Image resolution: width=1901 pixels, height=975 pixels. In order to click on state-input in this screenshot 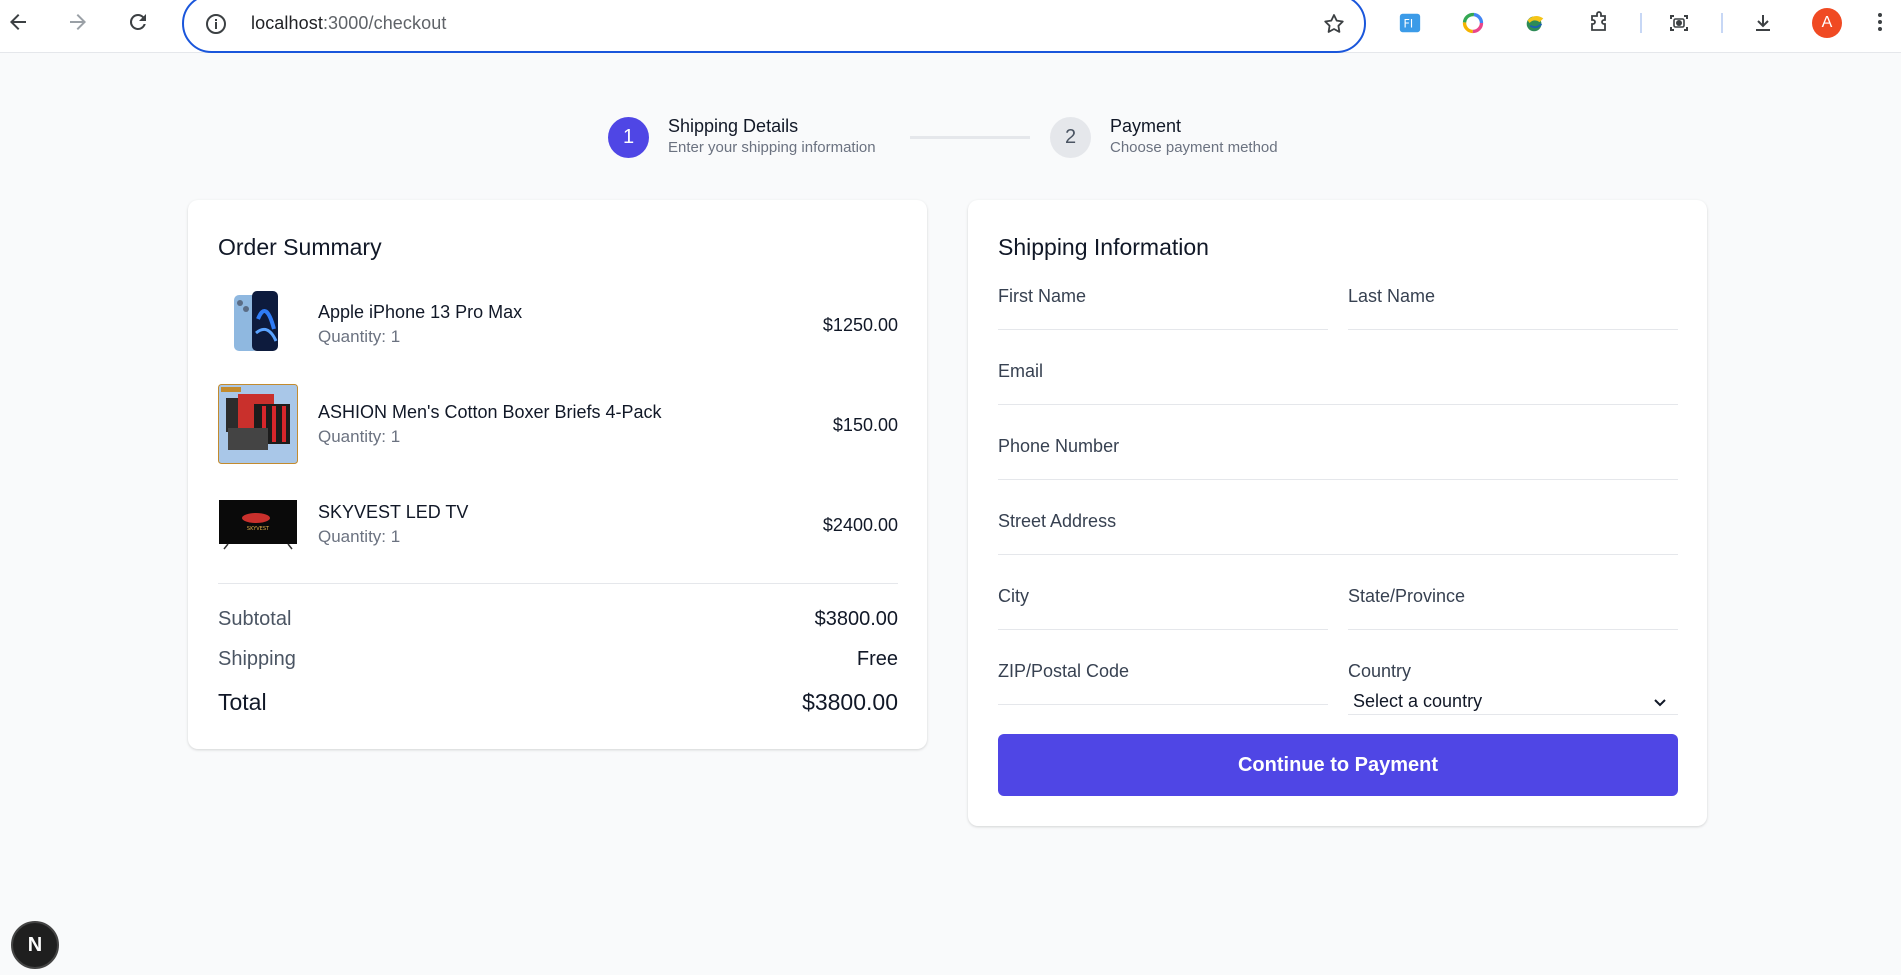, I will do `click(1513, 620)`.